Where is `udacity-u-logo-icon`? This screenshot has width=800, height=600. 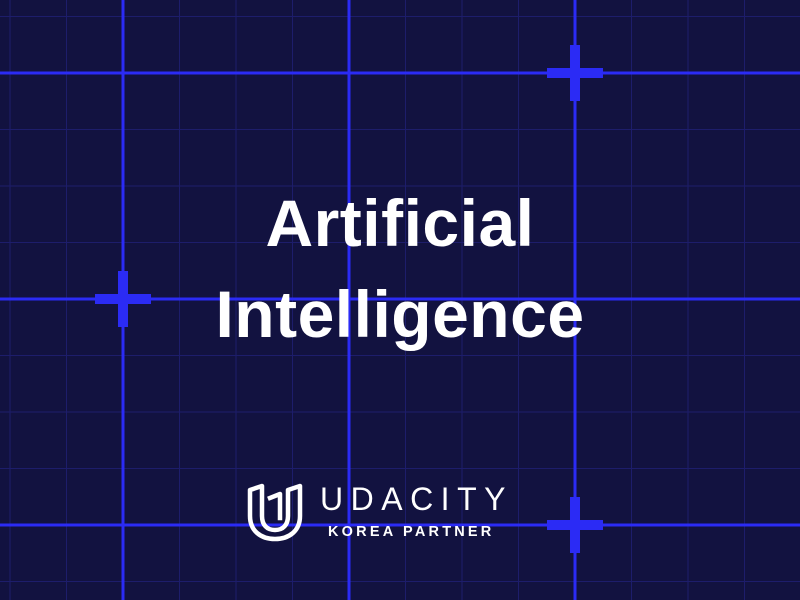
udacity-u-logo-icon is located at coordinates (275, 512).